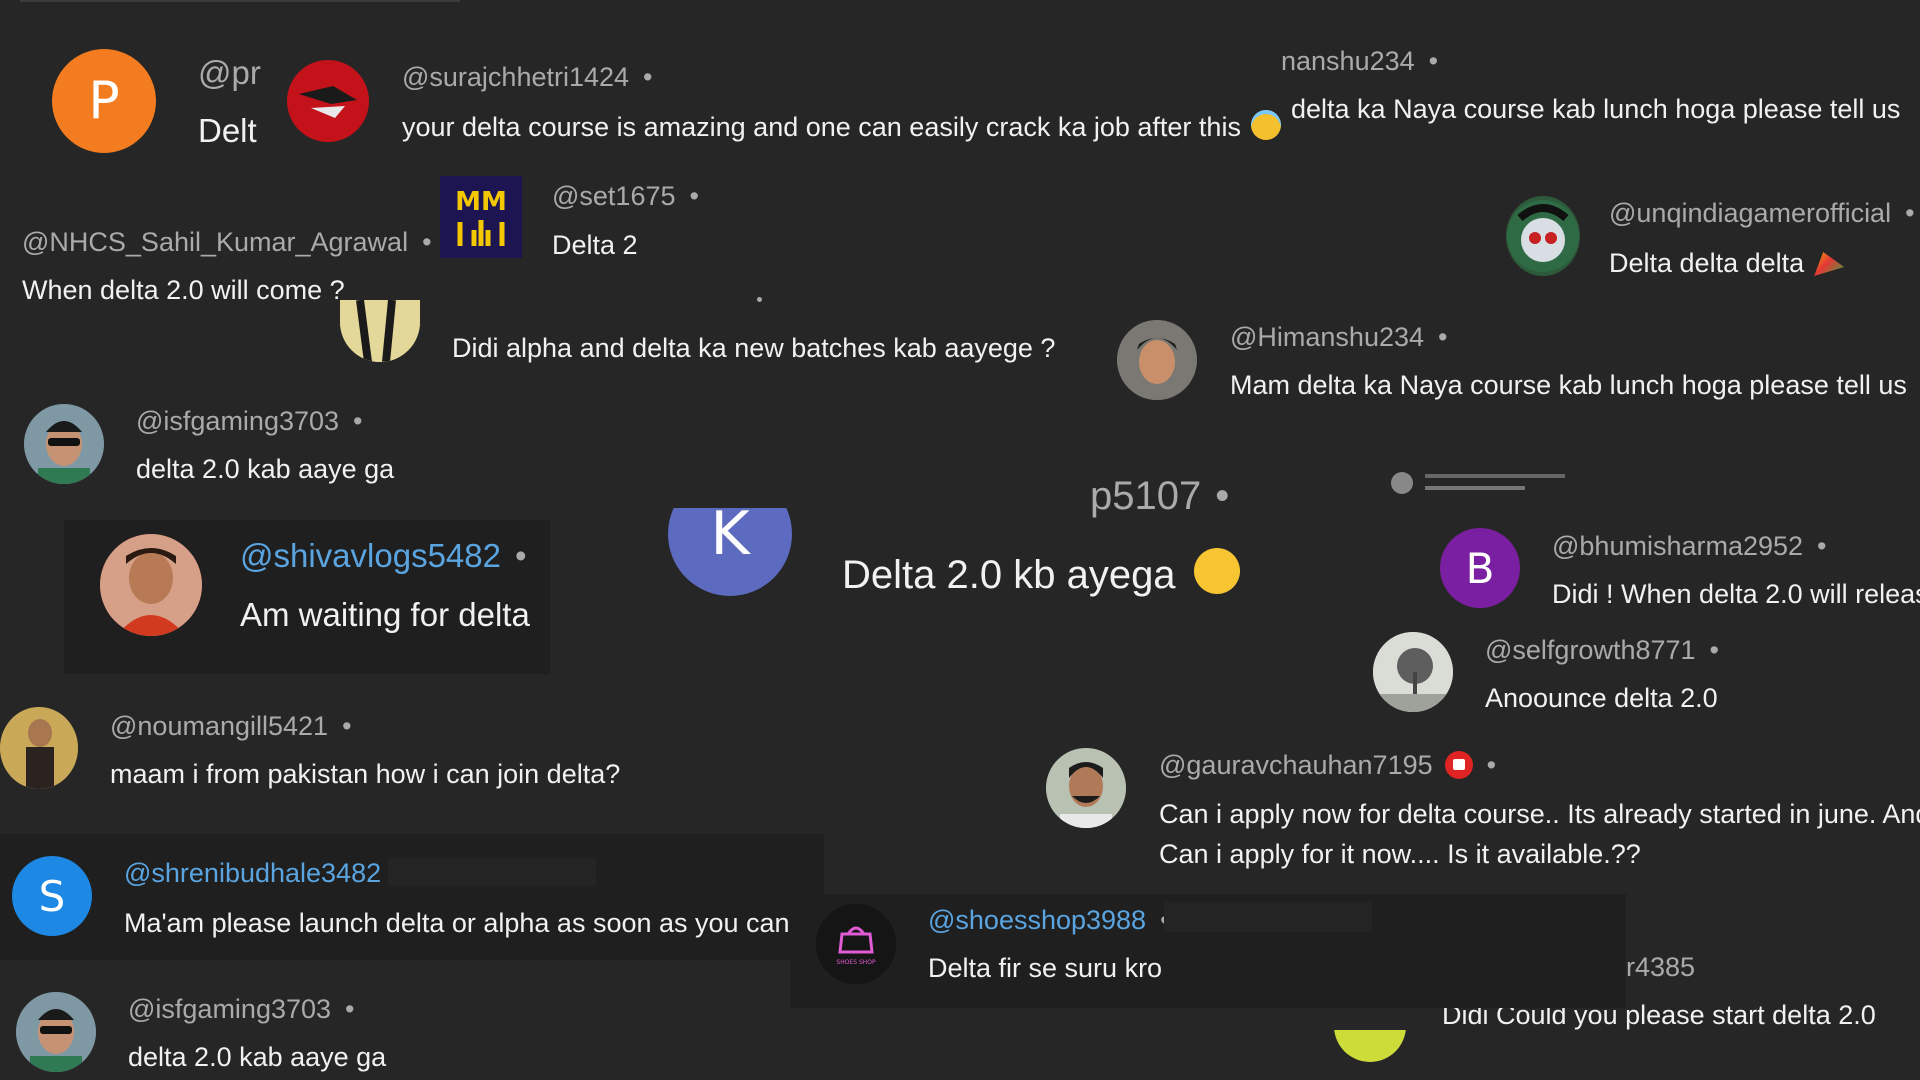  I want to click on comment-handle: @Himanshu234 •, so click(1338, 337).